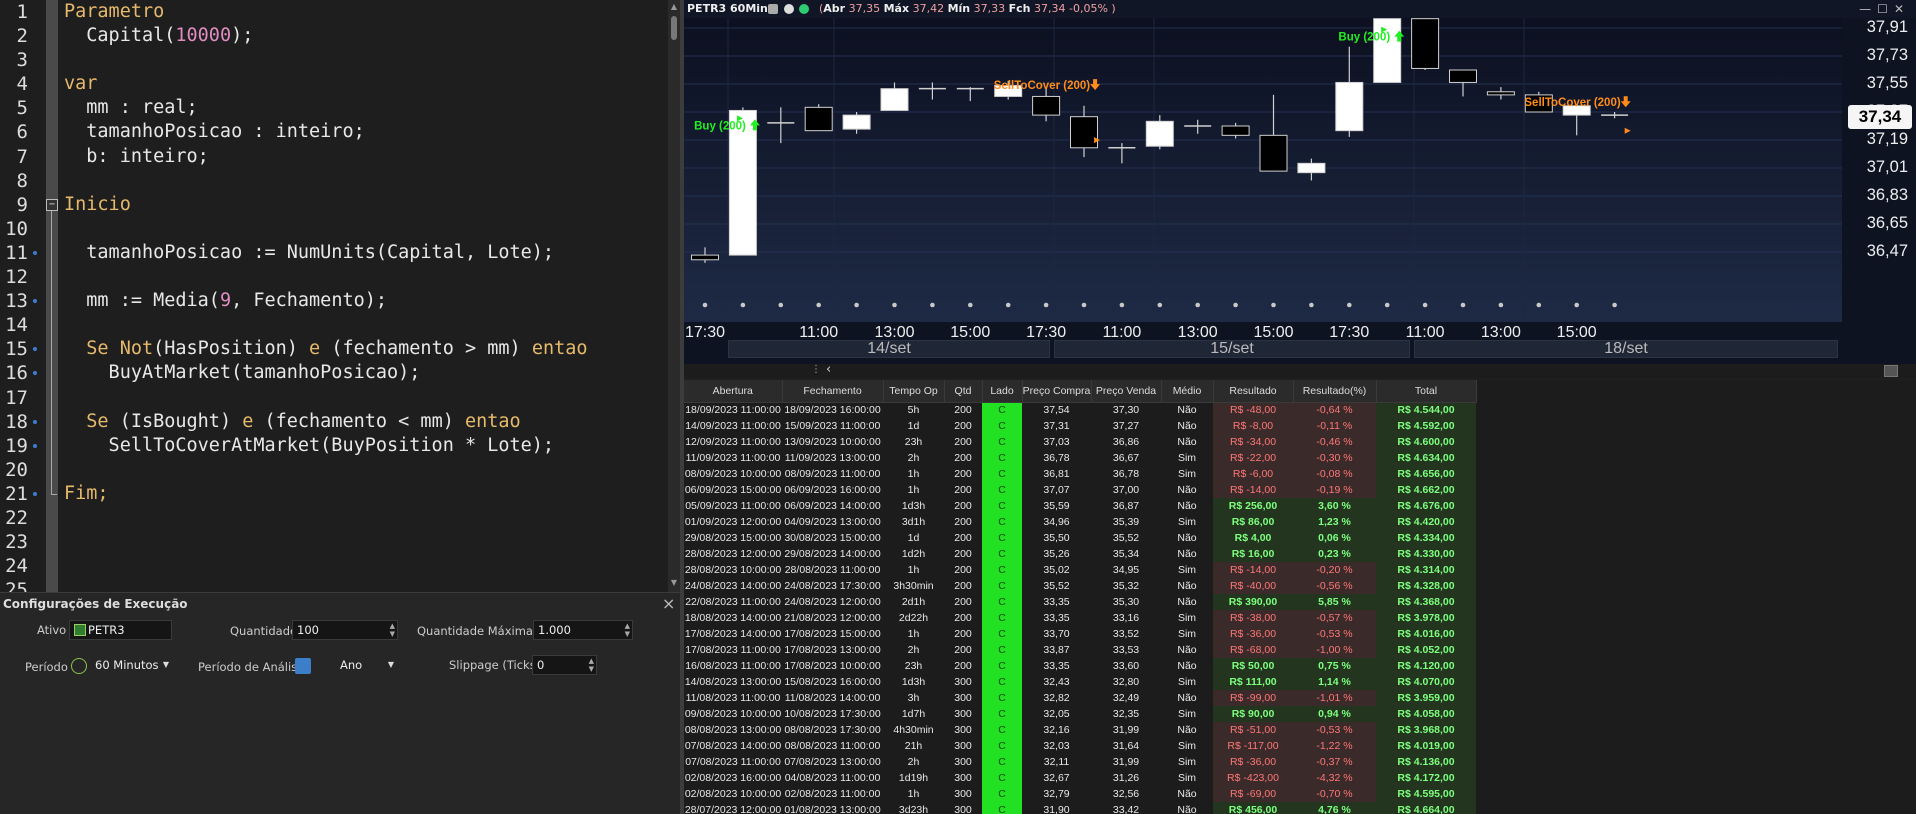 The image size is (1916, 814). Describe the element at coordinates (335, 60) in the screenshot. I see `code-line: 3` at that location.